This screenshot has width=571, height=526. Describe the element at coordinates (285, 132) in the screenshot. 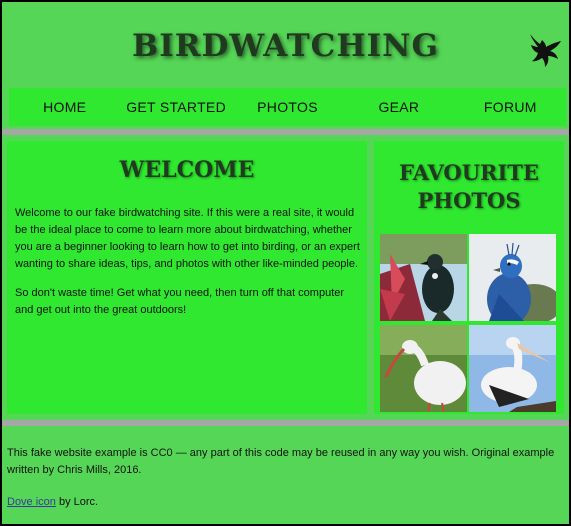

I see `section-divider-top` at that location.